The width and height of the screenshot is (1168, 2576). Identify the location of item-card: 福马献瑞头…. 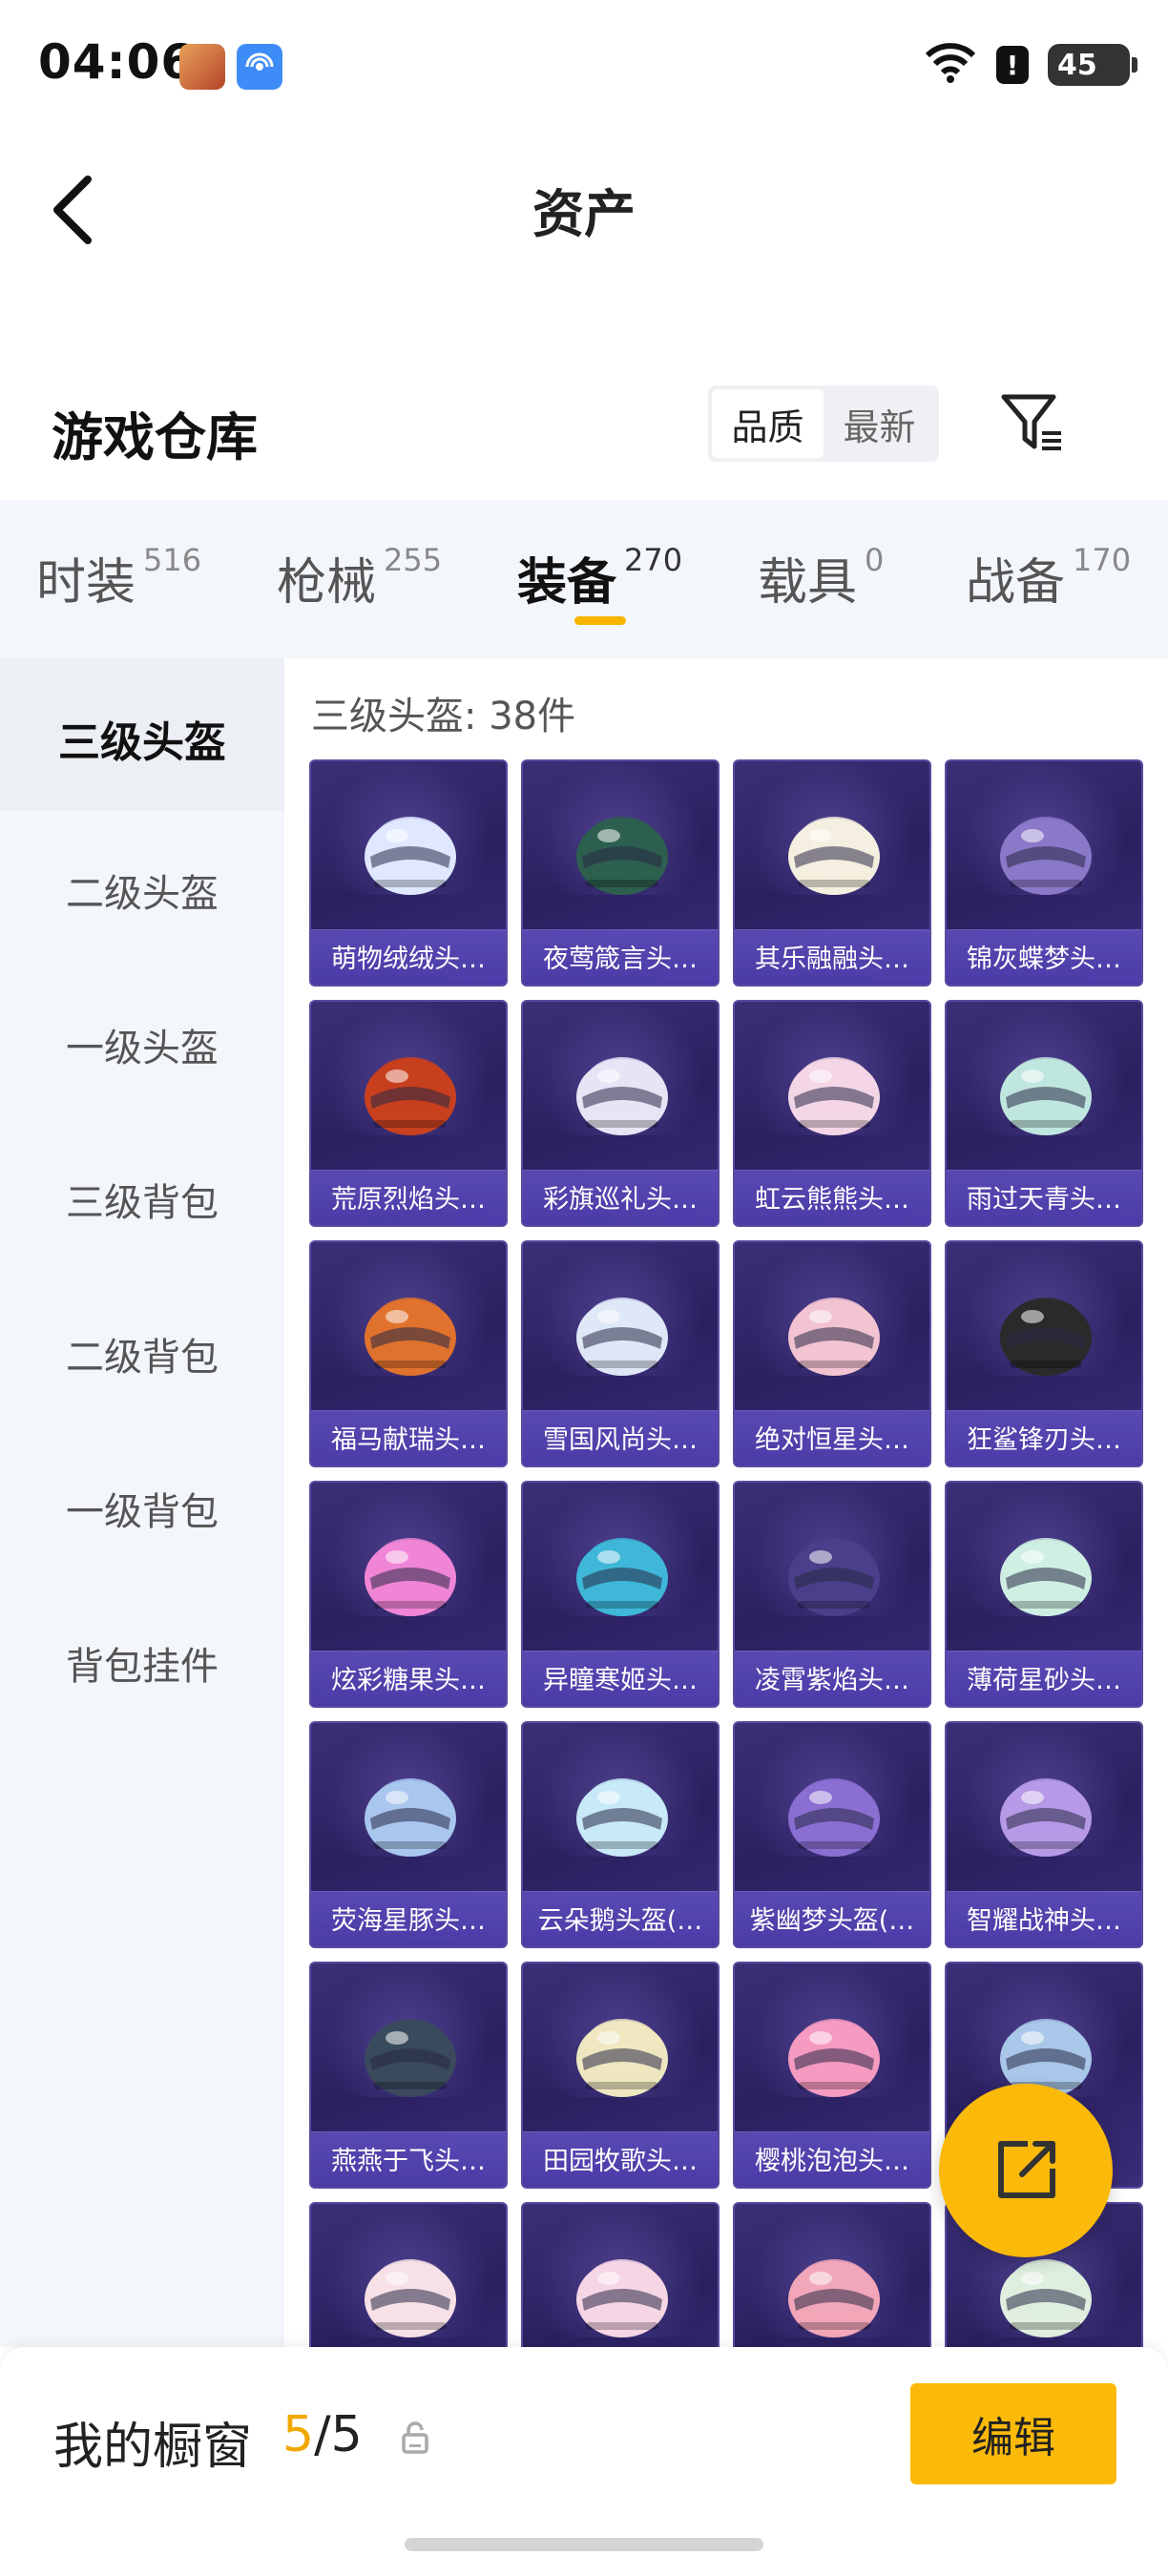
(408, 1353).